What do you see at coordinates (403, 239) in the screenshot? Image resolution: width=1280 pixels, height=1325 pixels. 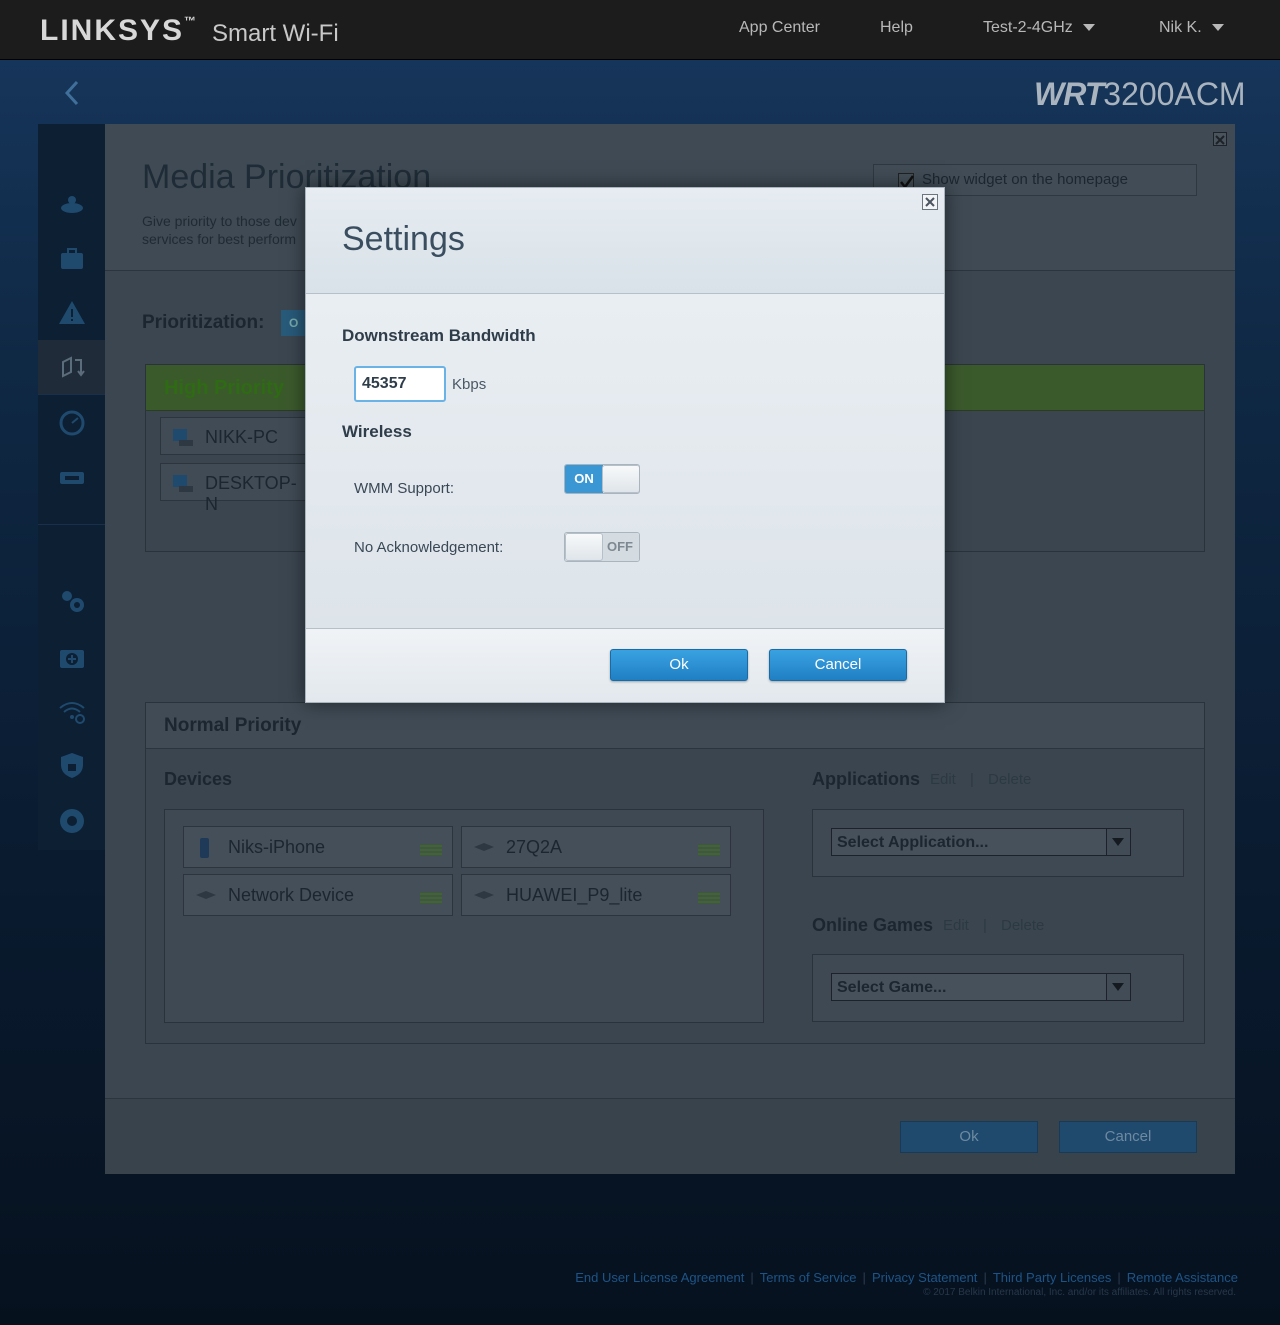 I see `dialog-title: Settings` at bounding box center [403, 239].